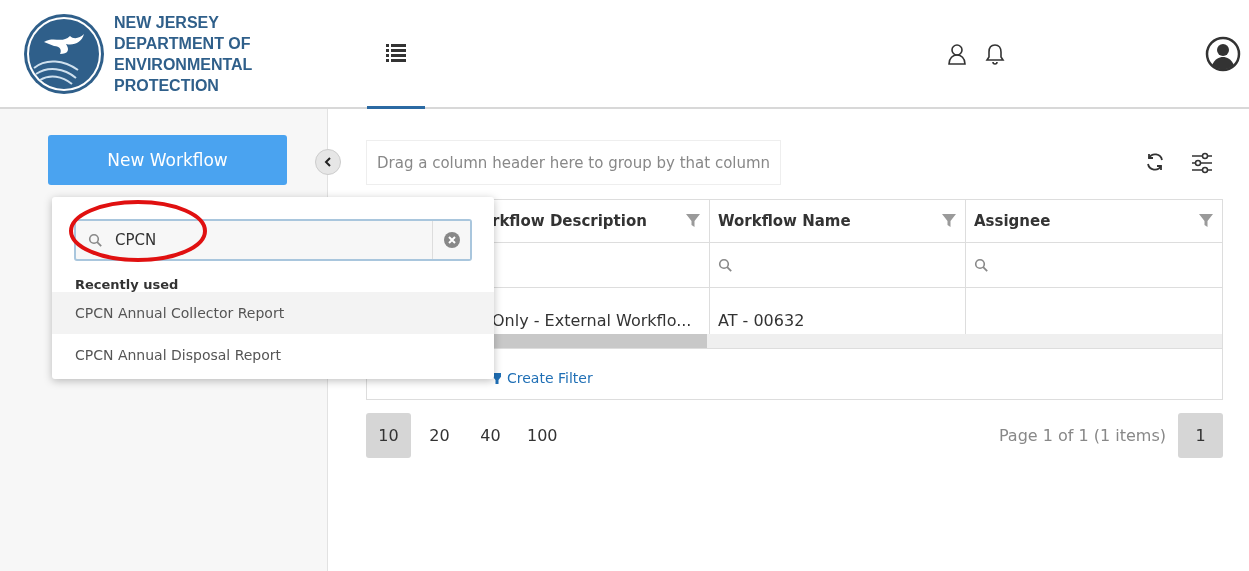 This screenshot has height=571, width=1249. What do you see at coordinates (1155, 161) in the screenshot?
I see `refresh-icon` at bounding box center [1155, 161].